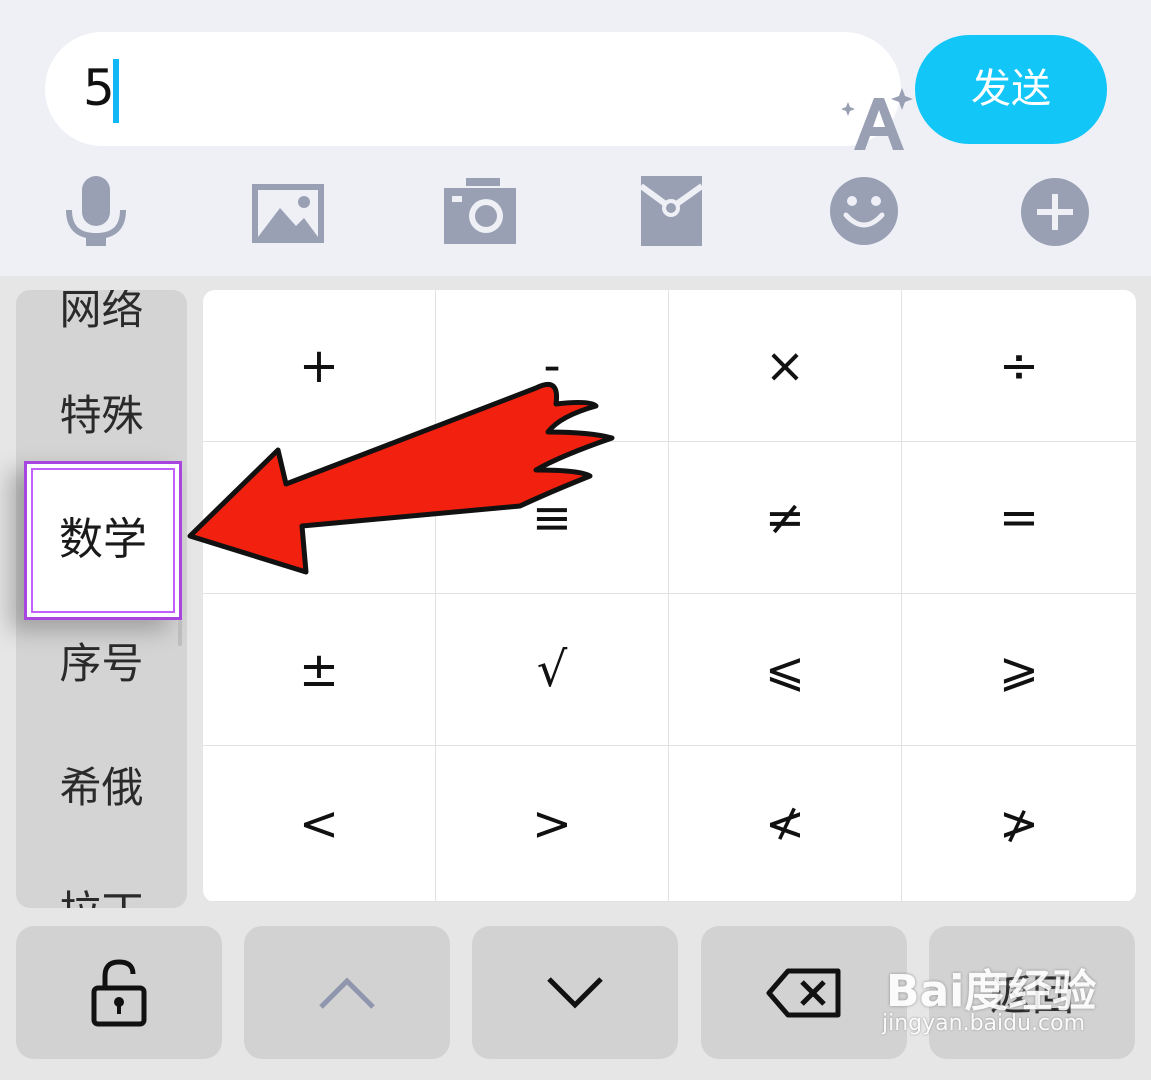  Describe the element at coordinates (99, 88) in the screenshot. I see `message-input-text: 5` at that location.